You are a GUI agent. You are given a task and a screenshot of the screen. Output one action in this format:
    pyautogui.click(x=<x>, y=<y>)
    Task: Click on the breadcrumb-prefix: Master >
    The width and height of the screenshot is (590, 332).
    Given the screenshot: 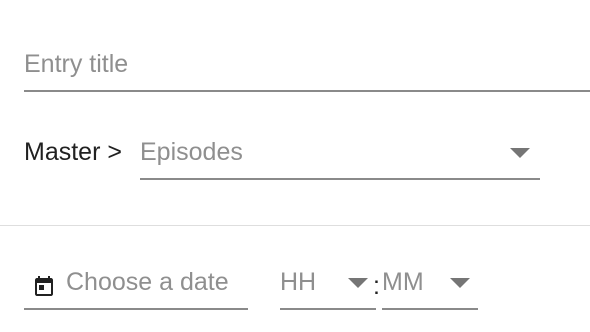 What is the action you would take?
    pyautogui.click(x=73, y=152)
    